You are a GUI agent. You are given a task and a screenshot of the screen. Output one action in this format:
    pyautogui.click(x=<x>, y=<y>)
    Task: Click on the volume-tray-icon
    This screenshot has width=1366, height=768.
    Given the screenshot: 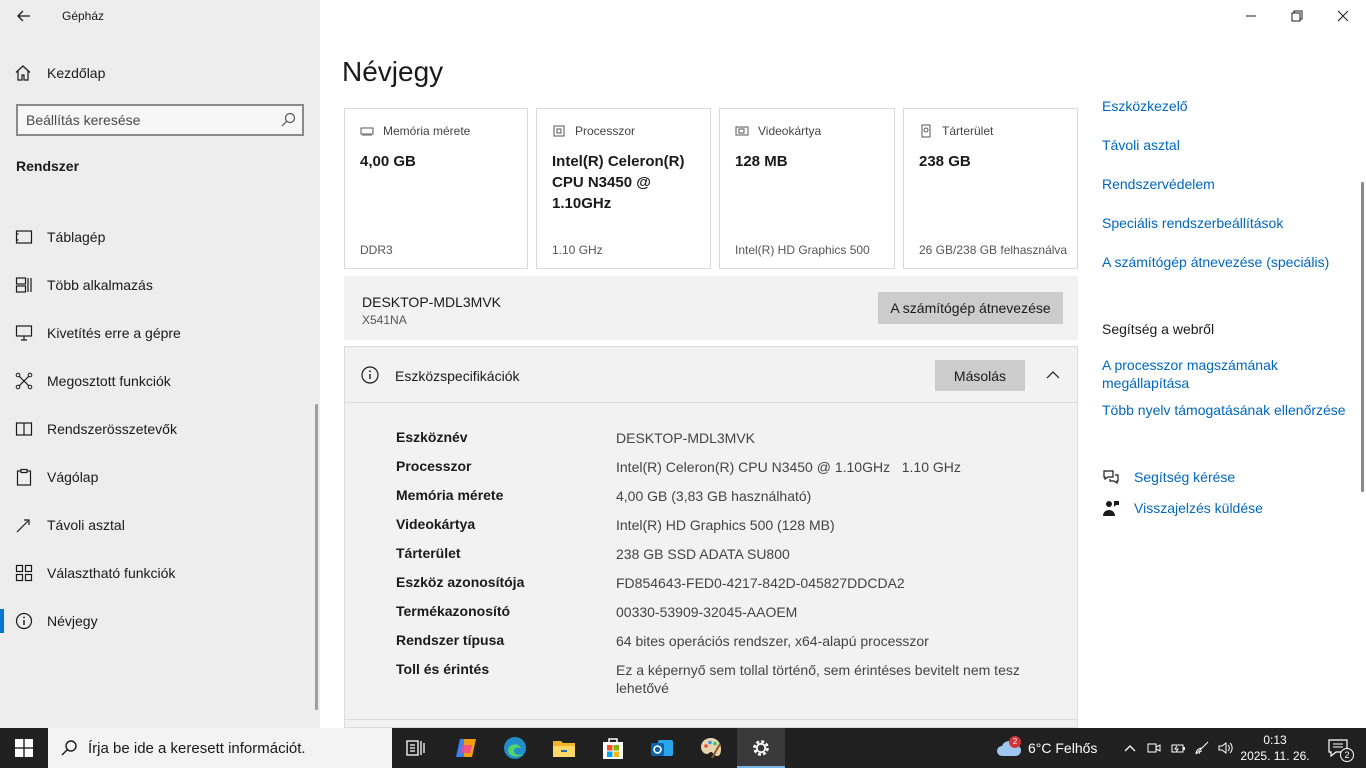 What is the action you would take?
    pyautogui.click(x=1226, y=748)
    